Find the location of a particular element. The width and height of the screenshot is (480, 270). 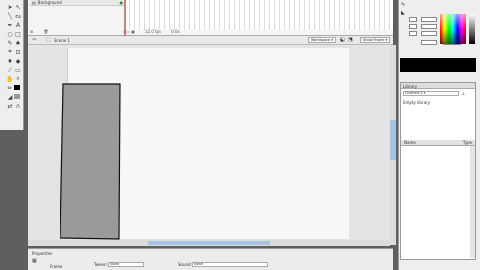

alpha-value-field is located at coordinates (429, 42).